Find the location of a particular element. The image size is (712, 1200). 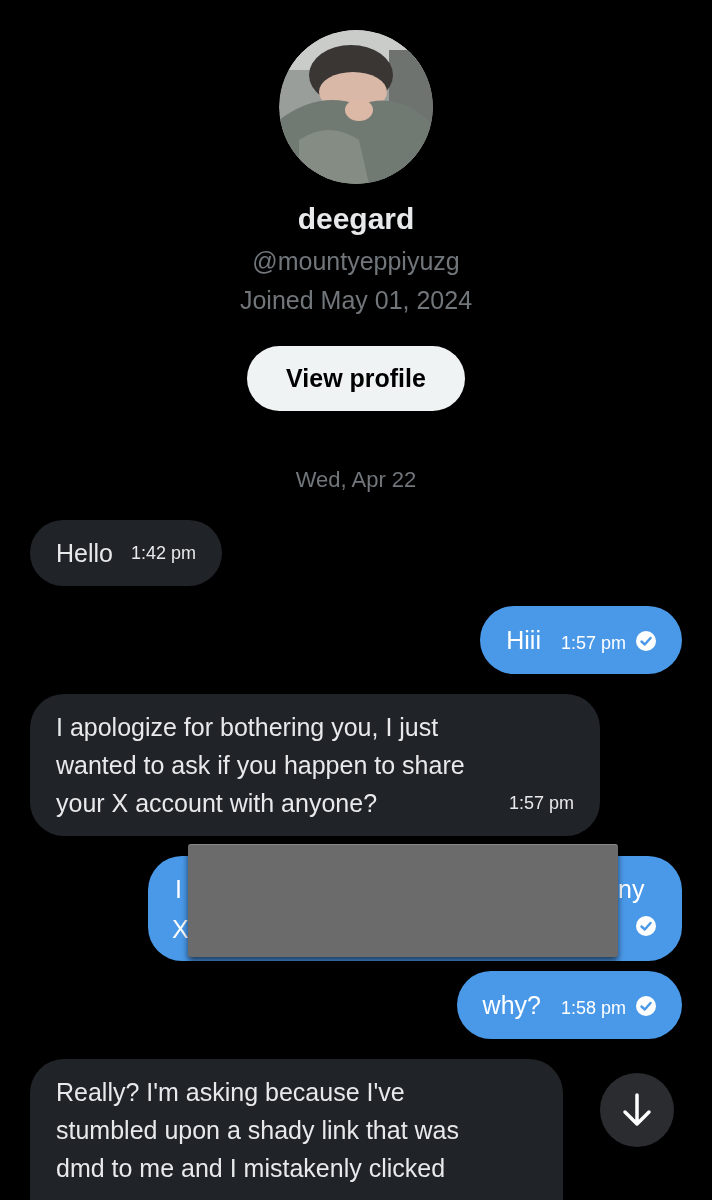

arrow-down-icon is located at coordinates (637, 1110).